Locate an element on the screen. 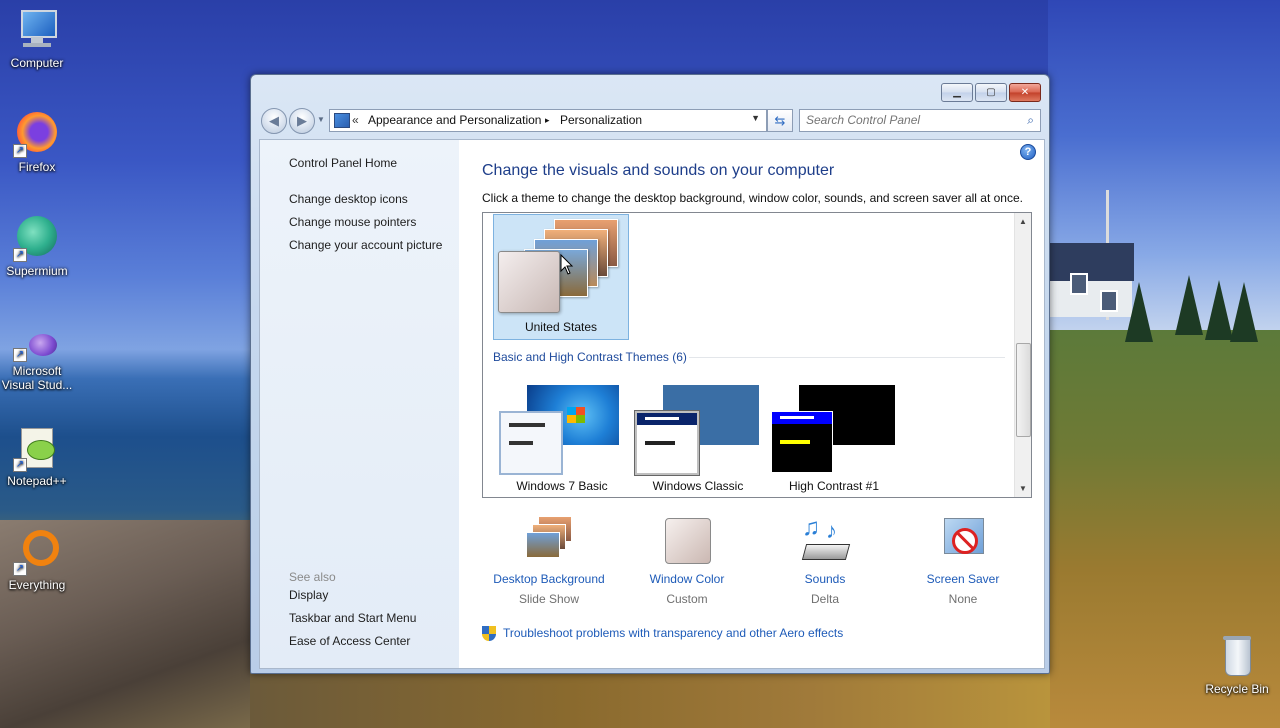  forward-arrow-icon: ▶ is located at coordinates (302, 120).